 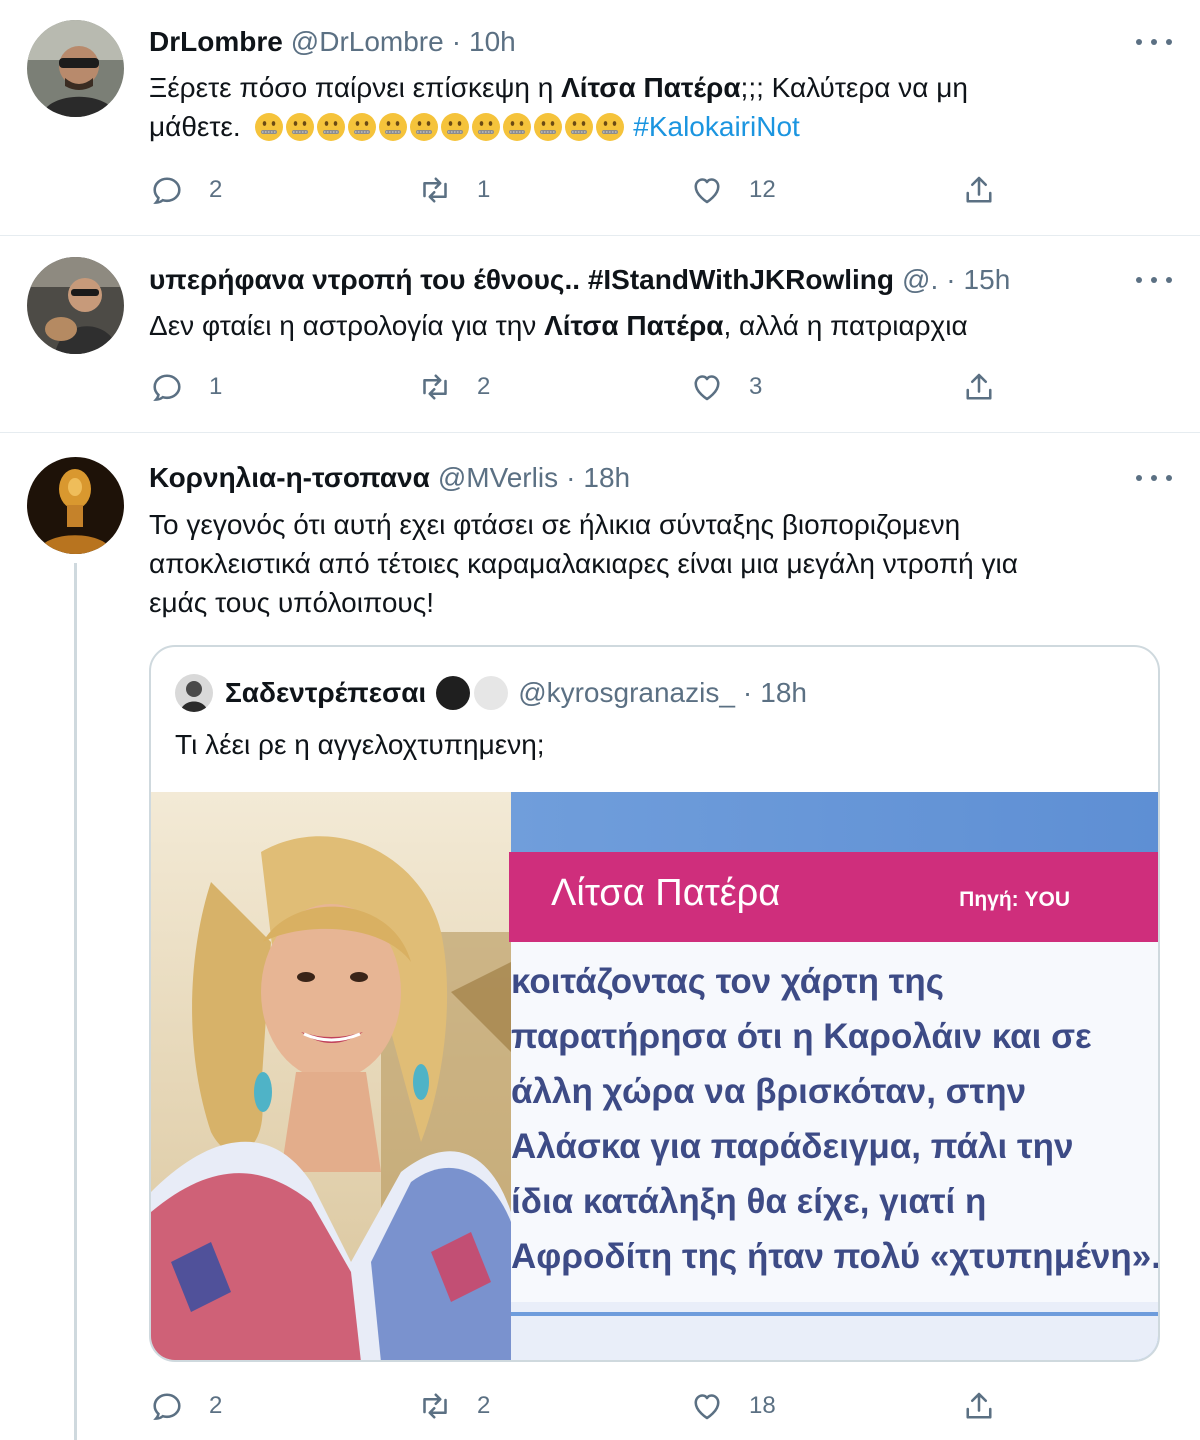 I want to click on timestamp: 15h, so click(x=987, y=280).